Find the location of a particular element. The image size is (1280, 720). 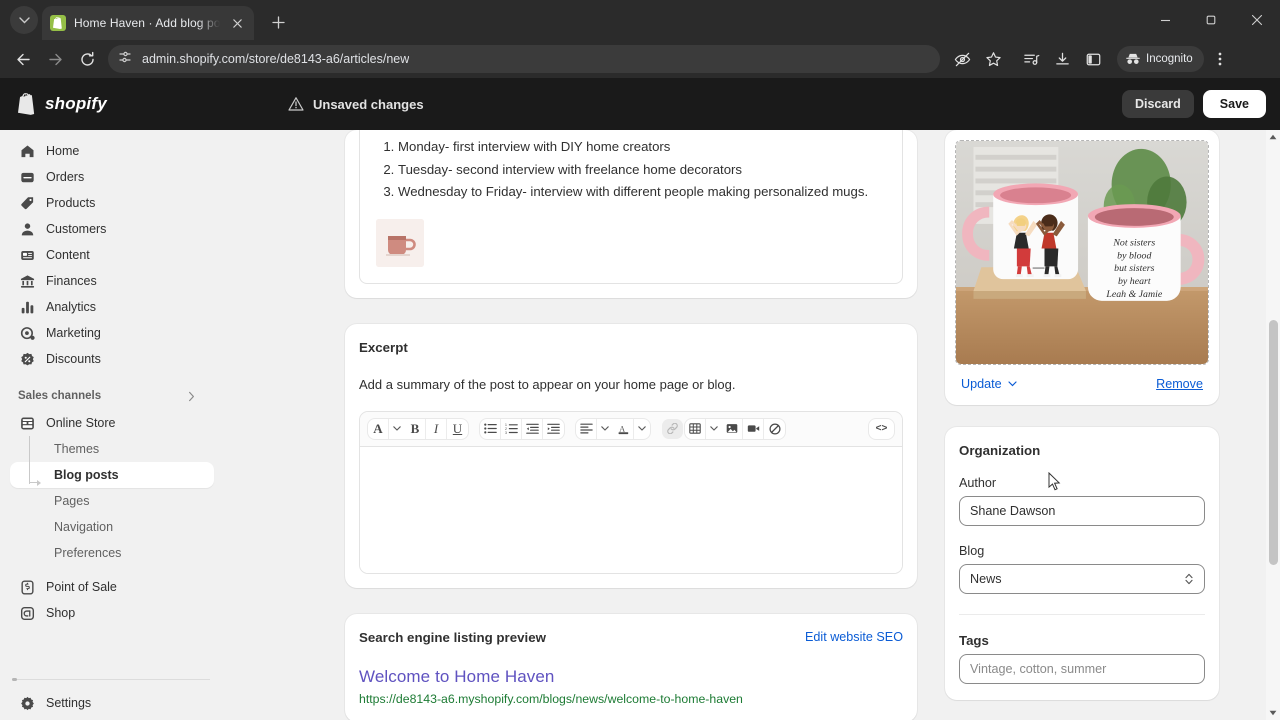

discard-button: Discard is located at coordinates (1157, 104).